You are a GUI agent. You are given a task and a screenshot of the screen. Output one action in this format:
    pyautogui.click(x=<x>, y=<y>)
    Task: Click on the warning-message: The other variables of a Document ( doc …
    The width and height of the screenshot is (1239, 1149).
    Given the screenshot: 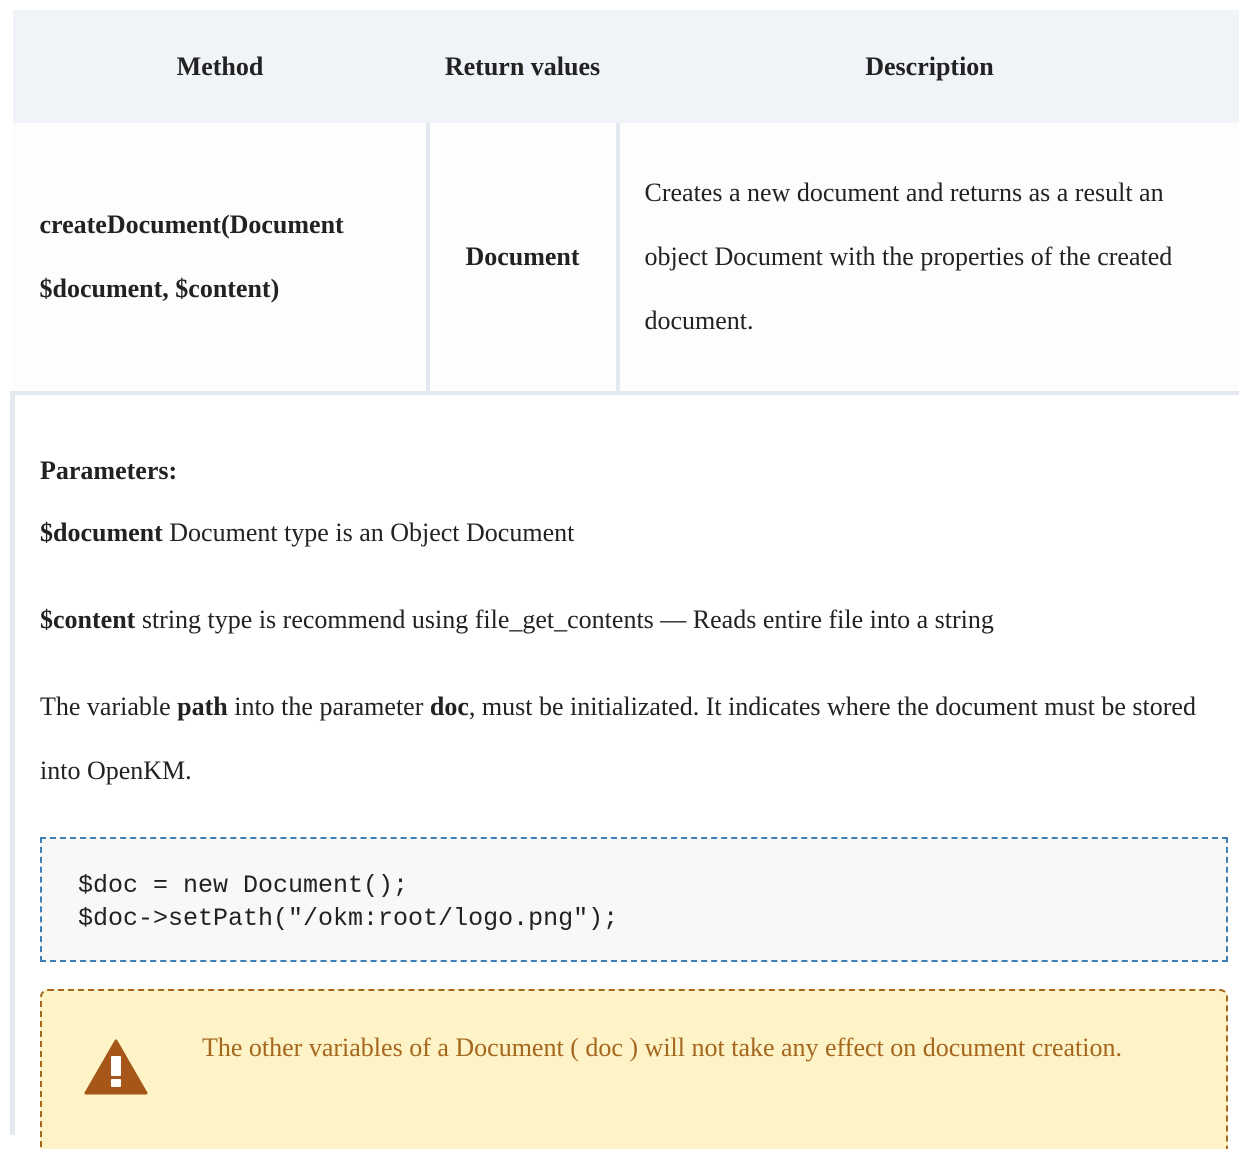 What is the action you would take?
    pyautogui.click(x=702, y=1047)
    